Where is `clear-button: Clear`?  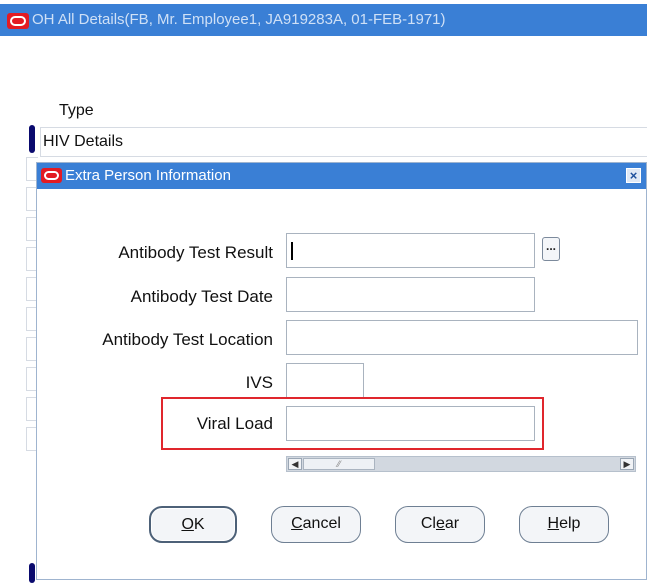
clear-button: Clear is located at coordinates (440, 524).